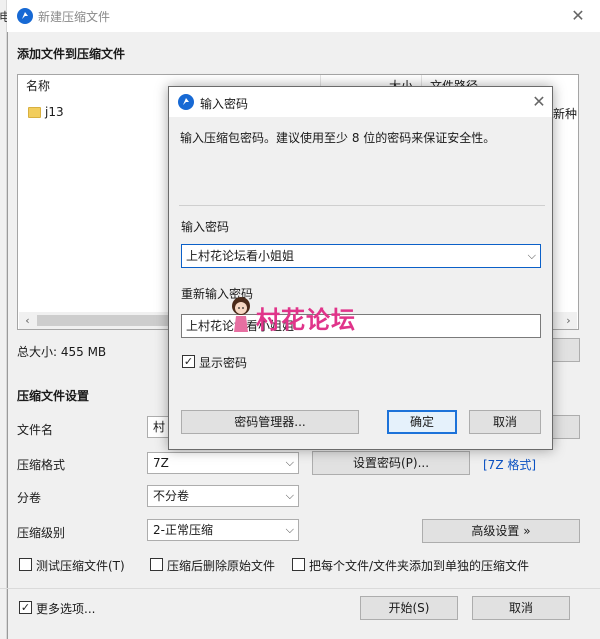 Image resolution: width=600 pixels, height=639 pixels. What do you see at coordinates (29, 498) in the screenshot?
I see `volume-label: 分卷` at bounding box center [29, 498].